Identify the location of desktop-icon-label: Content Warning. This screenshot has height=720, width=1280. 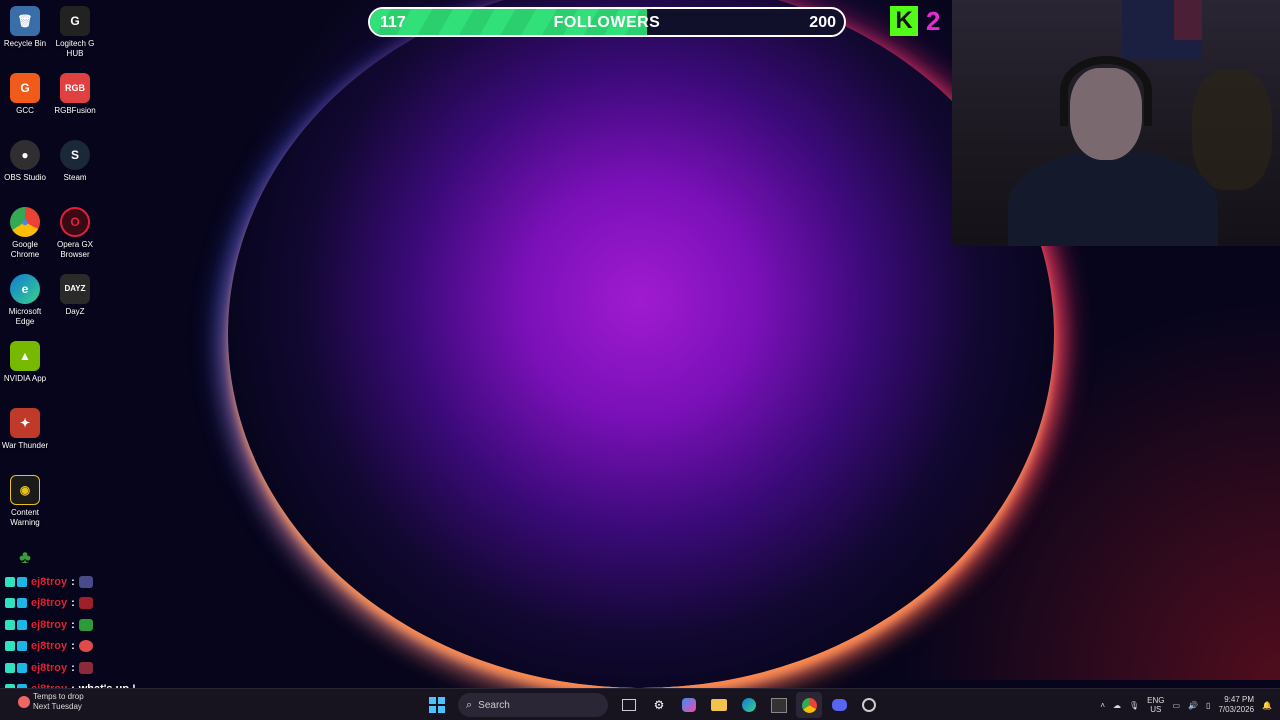
(25, 517).